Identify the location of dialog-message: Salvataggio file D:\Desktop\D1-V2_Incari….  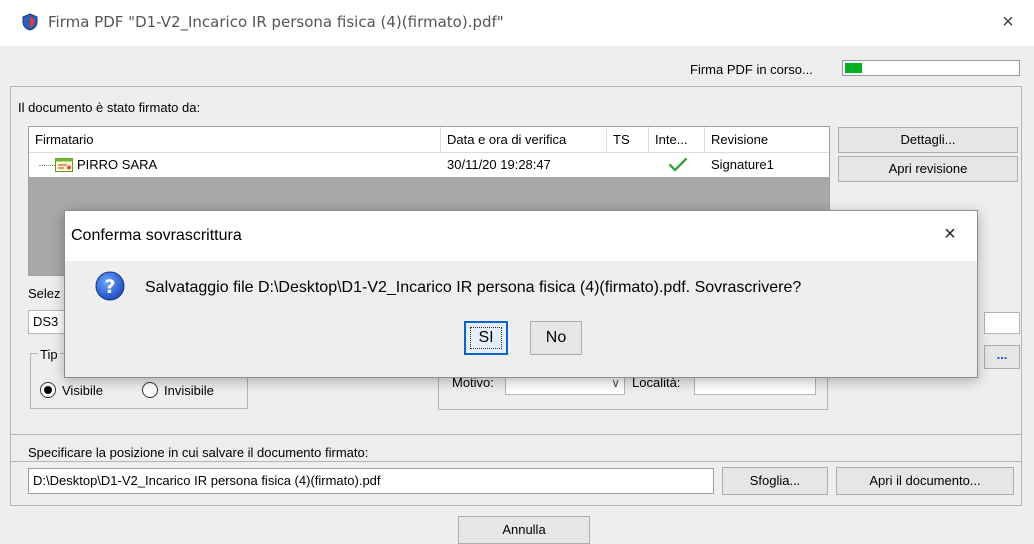
(473, 287).